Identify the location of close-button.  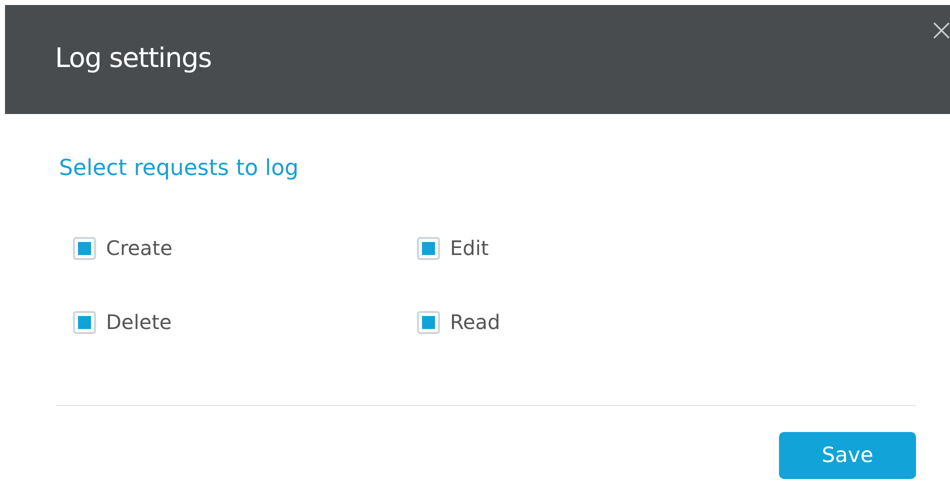
(941, 30).